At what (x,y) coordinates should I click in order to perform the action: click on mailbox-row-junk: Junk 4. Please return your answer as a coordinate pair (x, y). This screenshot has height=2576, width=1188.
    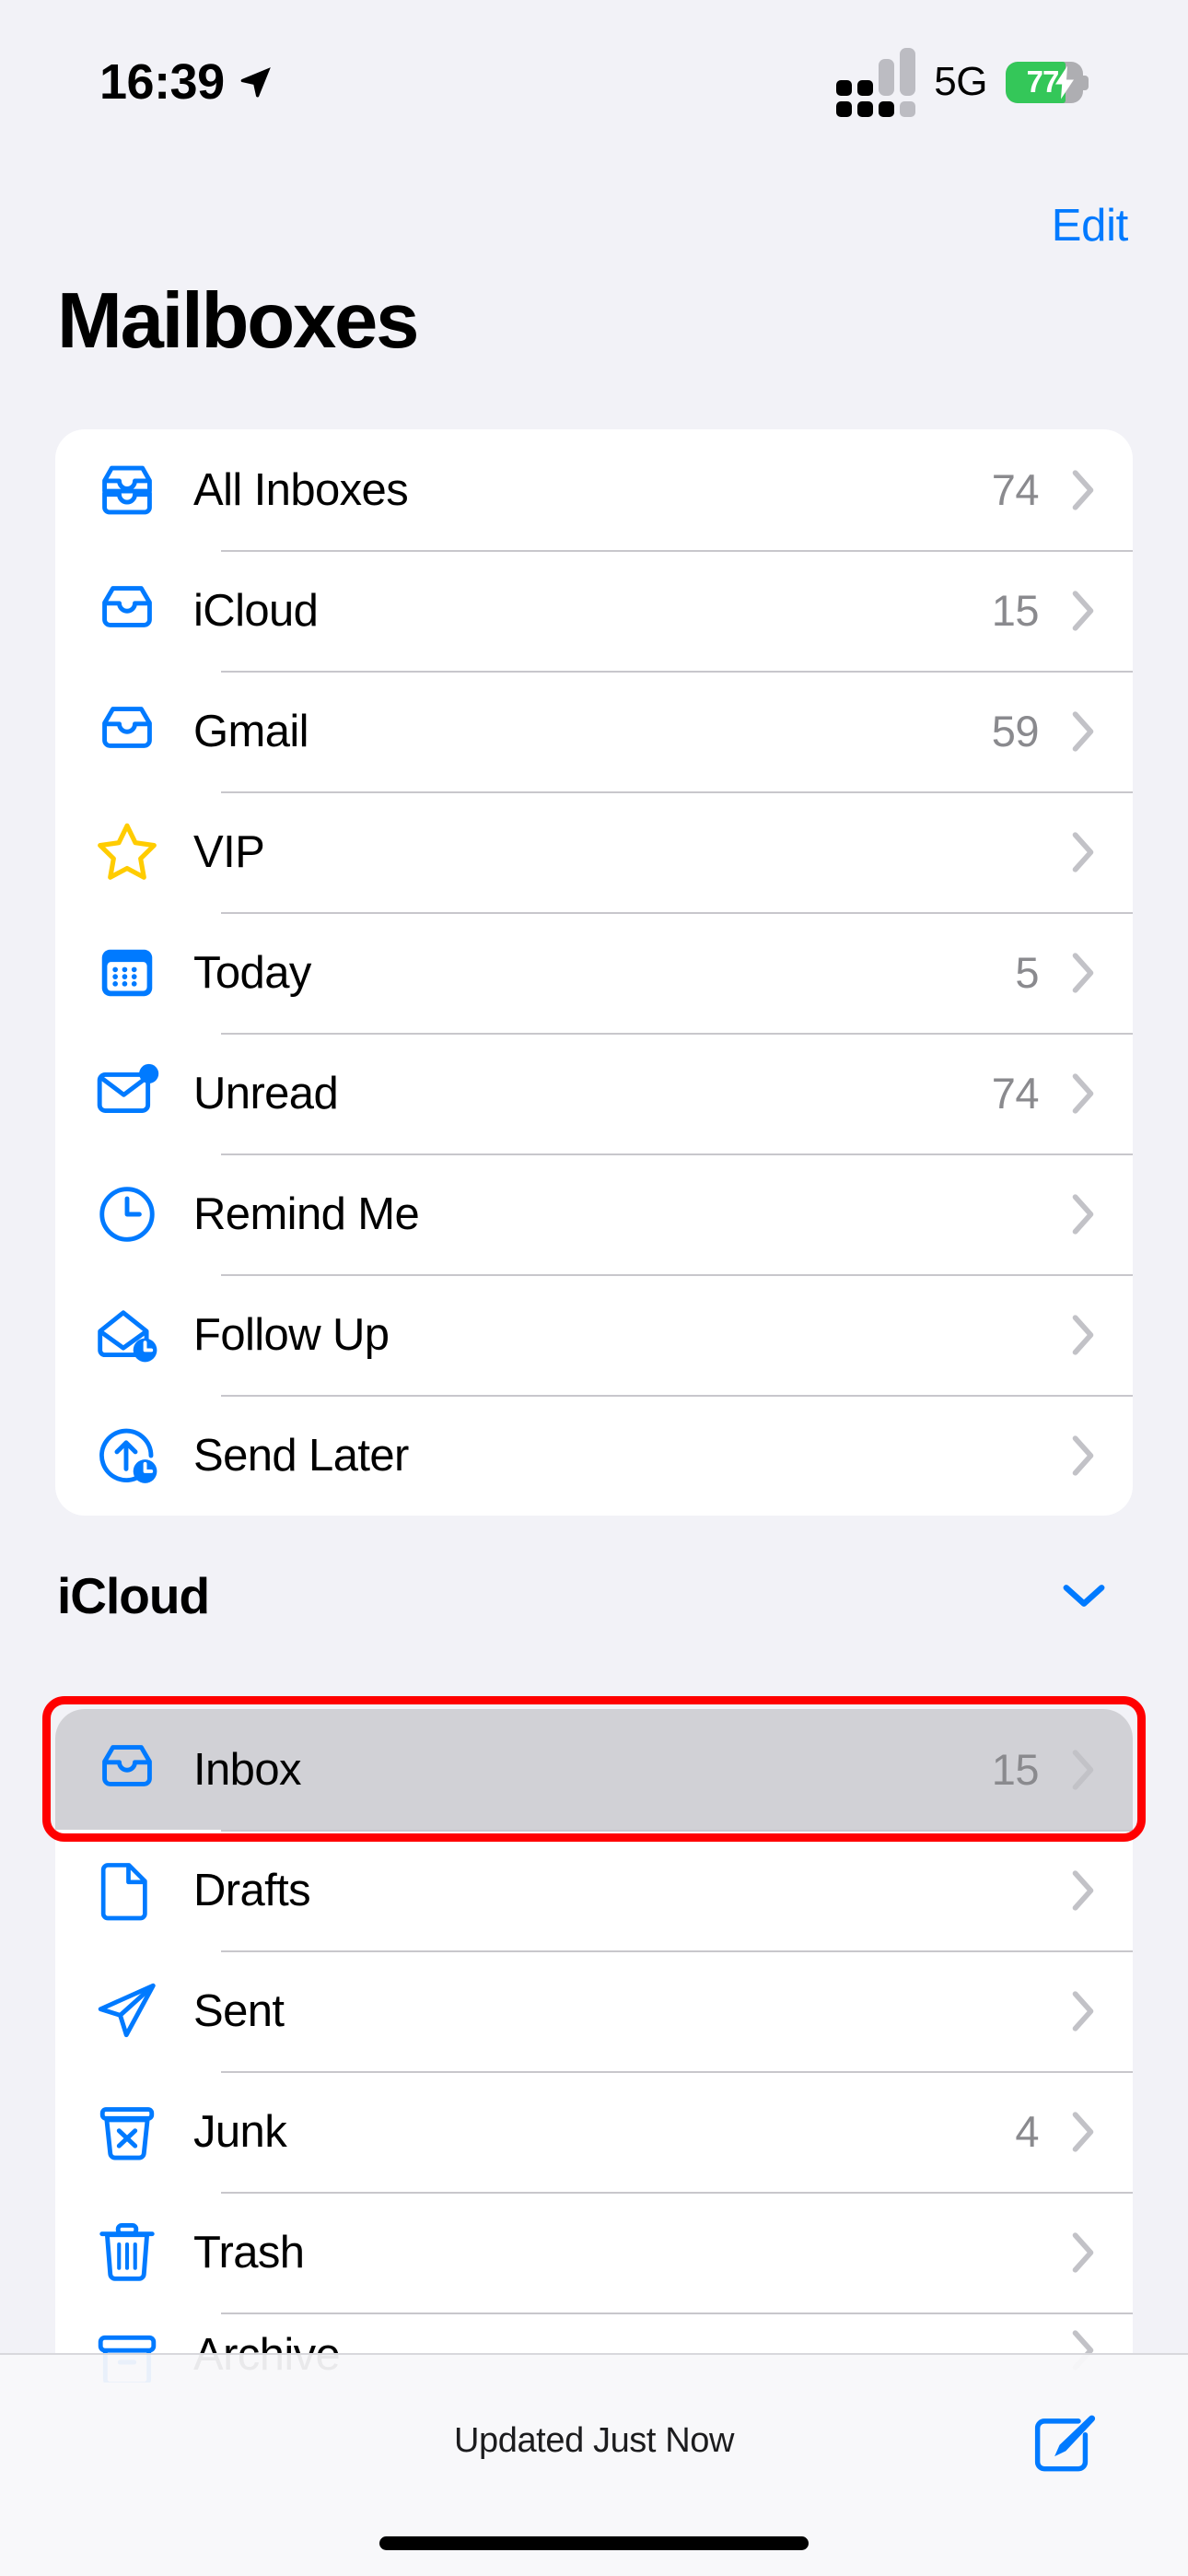
    Looking at the image, I should click on (594, 2131).